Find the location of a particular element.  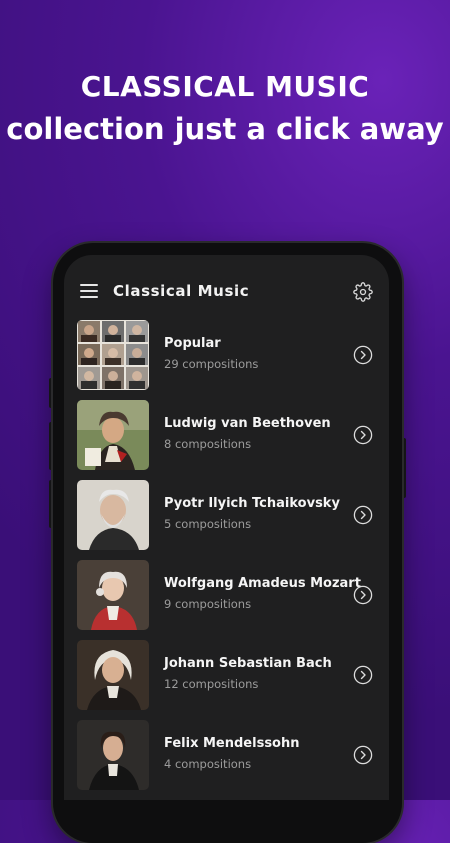

hamburger-menu-icon is located at coordinates (89, 291).